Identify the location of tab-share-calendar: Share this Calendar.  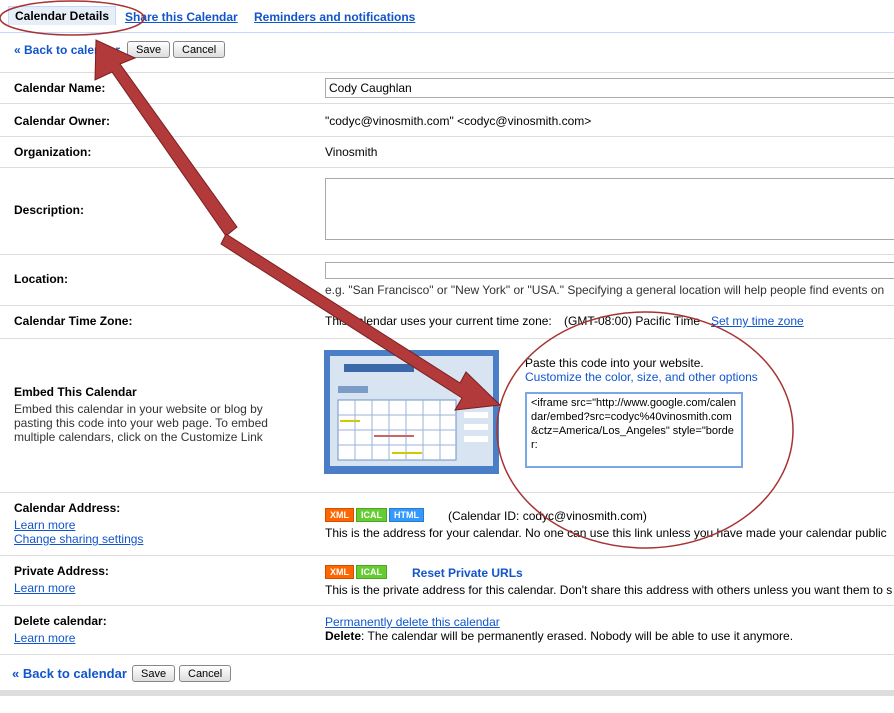
(181, 17).